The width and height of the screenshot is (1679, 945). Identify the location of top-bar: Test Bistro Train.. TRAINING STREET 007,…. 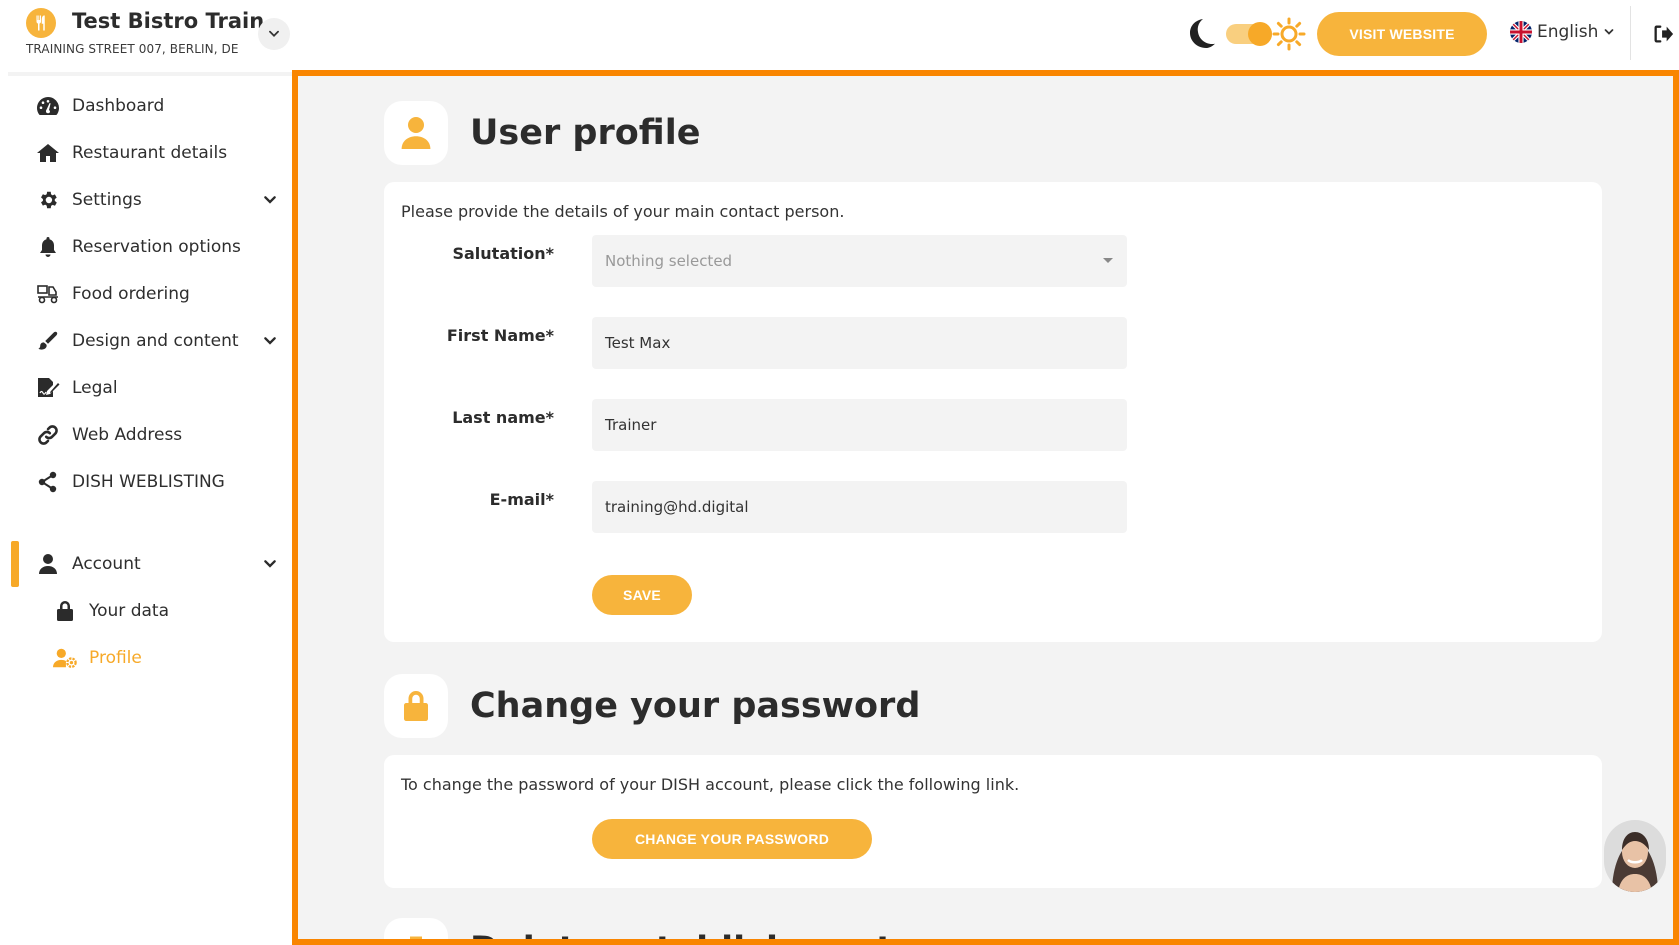
(839, 34).